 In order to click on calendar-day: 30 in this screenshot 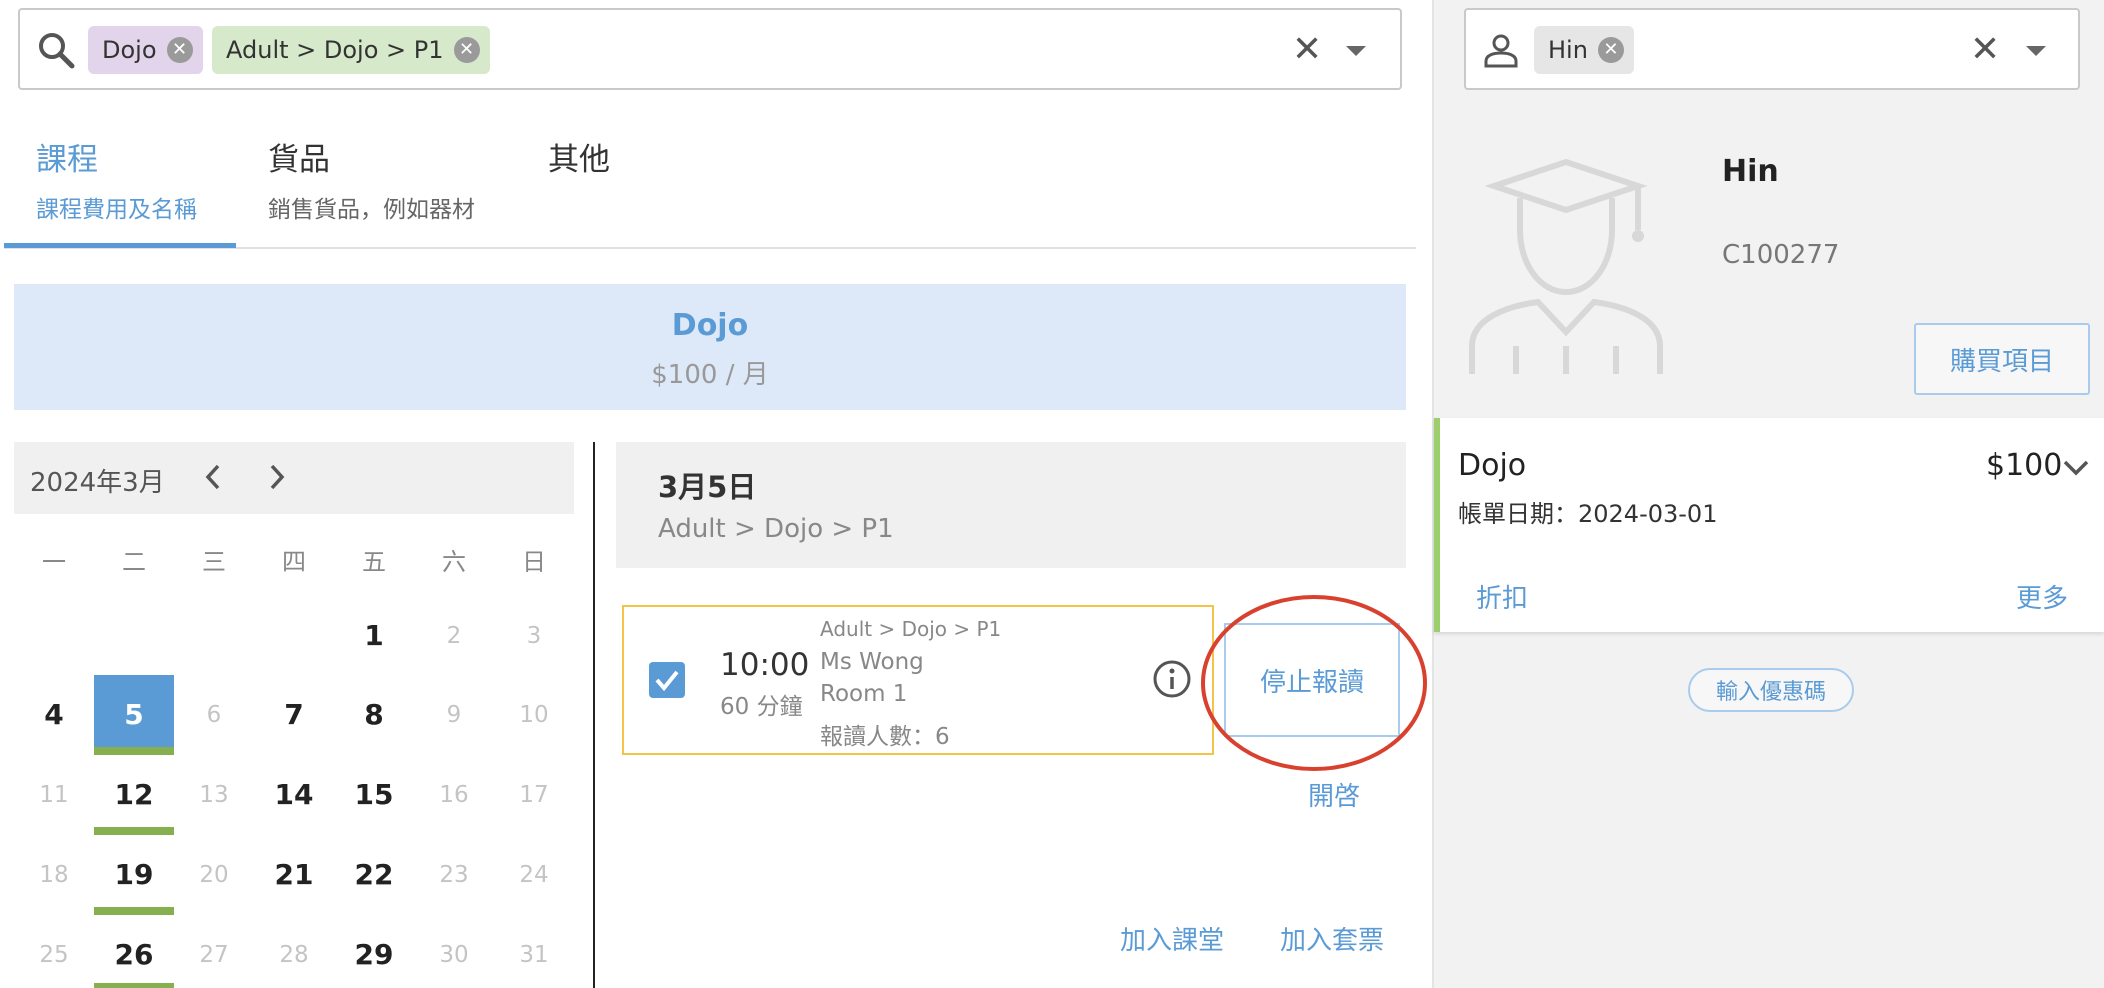, I will do `click(454, 955)`.